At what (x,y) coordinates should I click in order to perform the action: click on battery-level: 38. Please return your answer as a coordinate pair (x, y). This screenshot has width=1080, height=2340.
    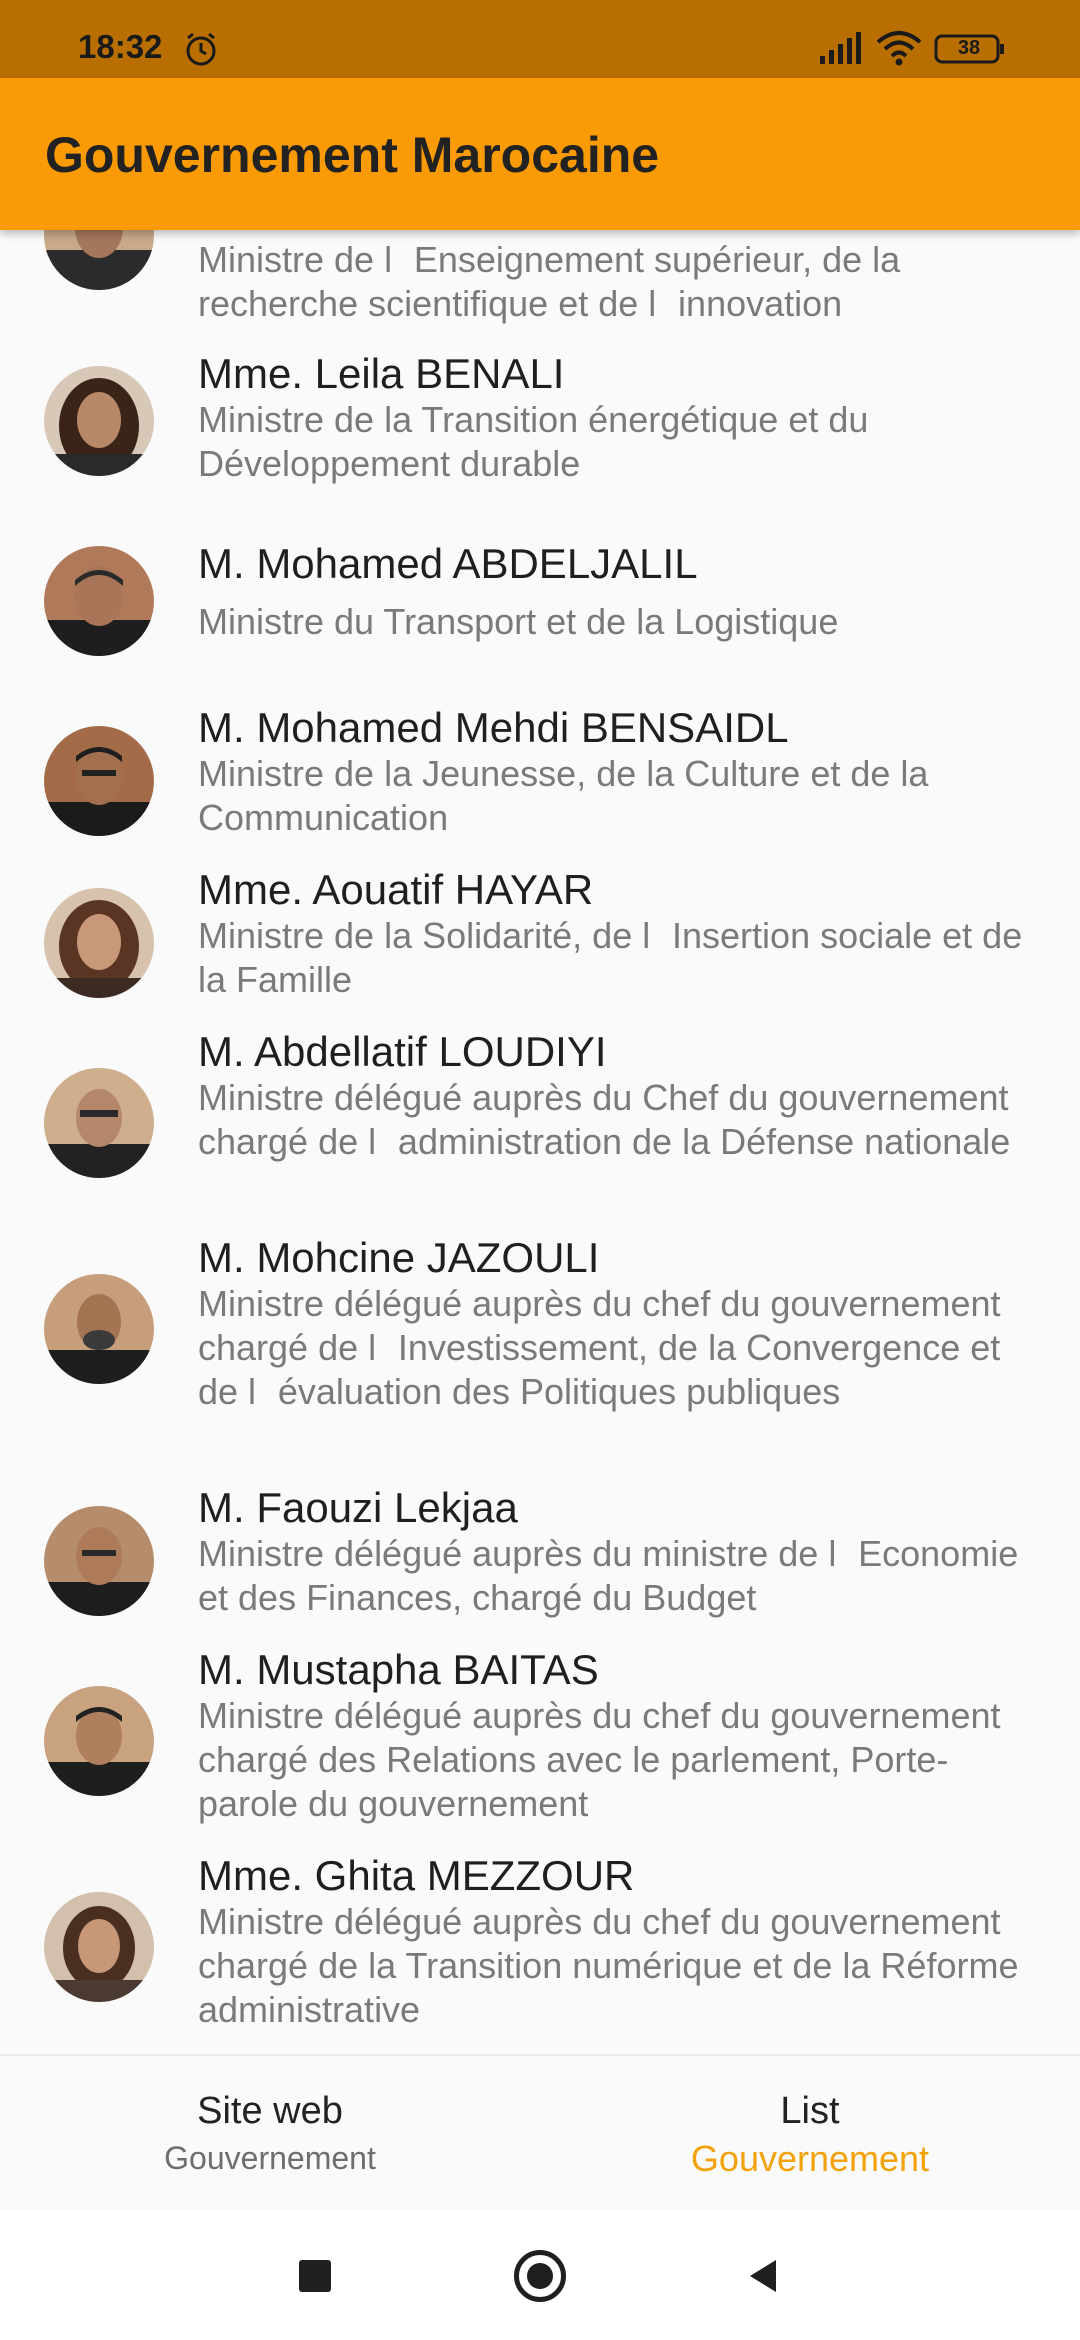
    Looking at the image, I should click on (969, 48).